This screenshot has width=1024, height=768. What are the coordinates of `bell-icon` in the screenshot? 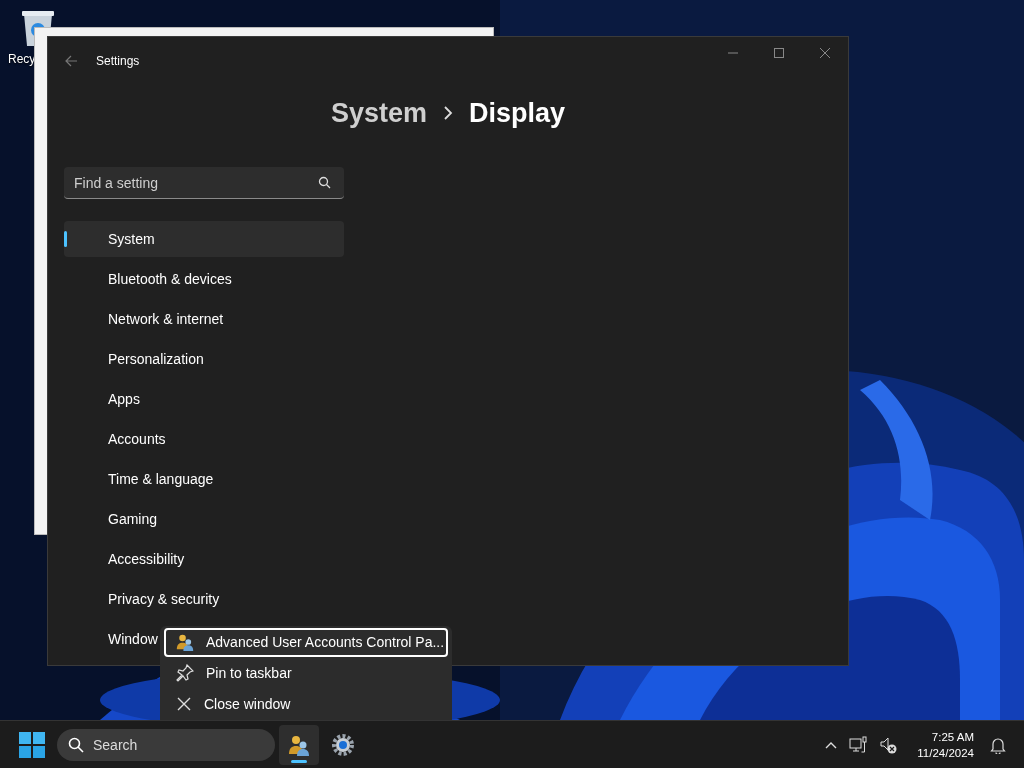 It's located at (998, 744).